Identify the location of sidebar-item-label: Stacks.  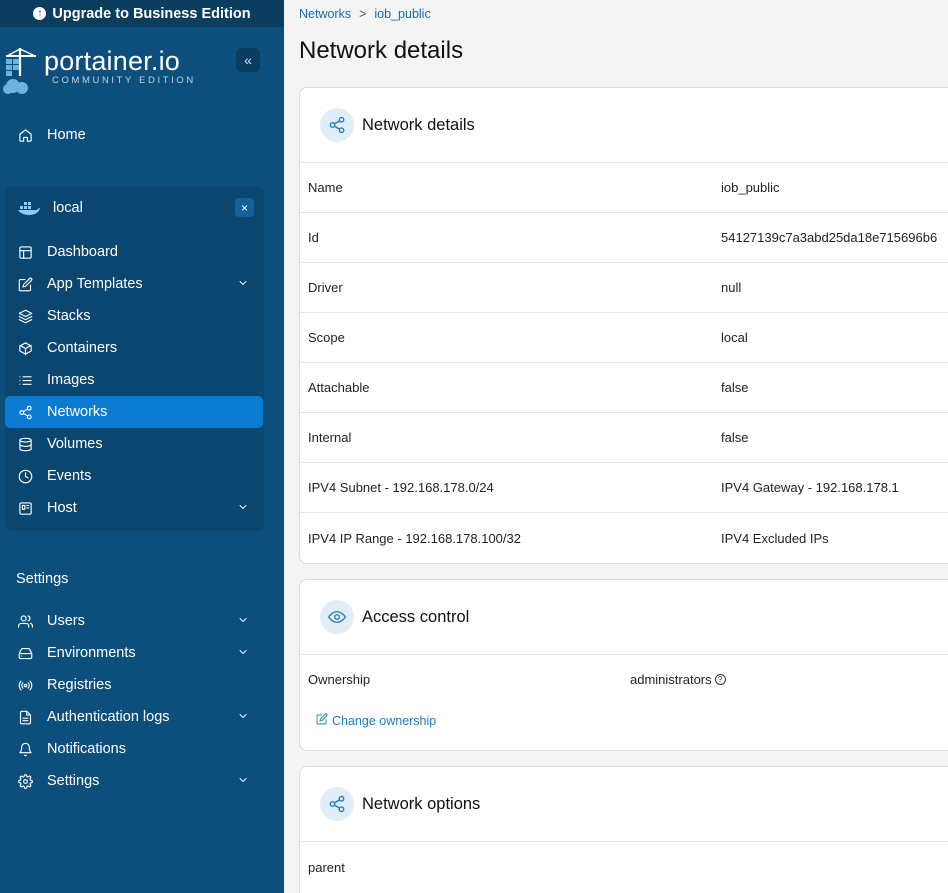
(69, 316).